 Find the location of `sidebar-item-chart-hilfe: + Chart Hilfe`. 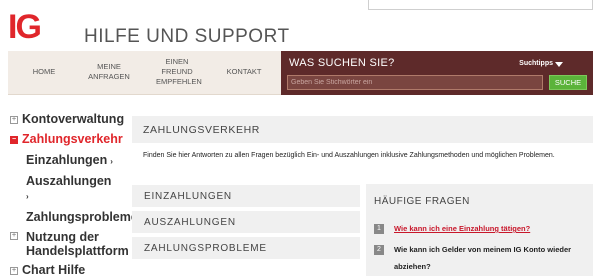

sidebar-item-chart-hilfe: + Chart Hilfe is located at coordinates (47, 269).